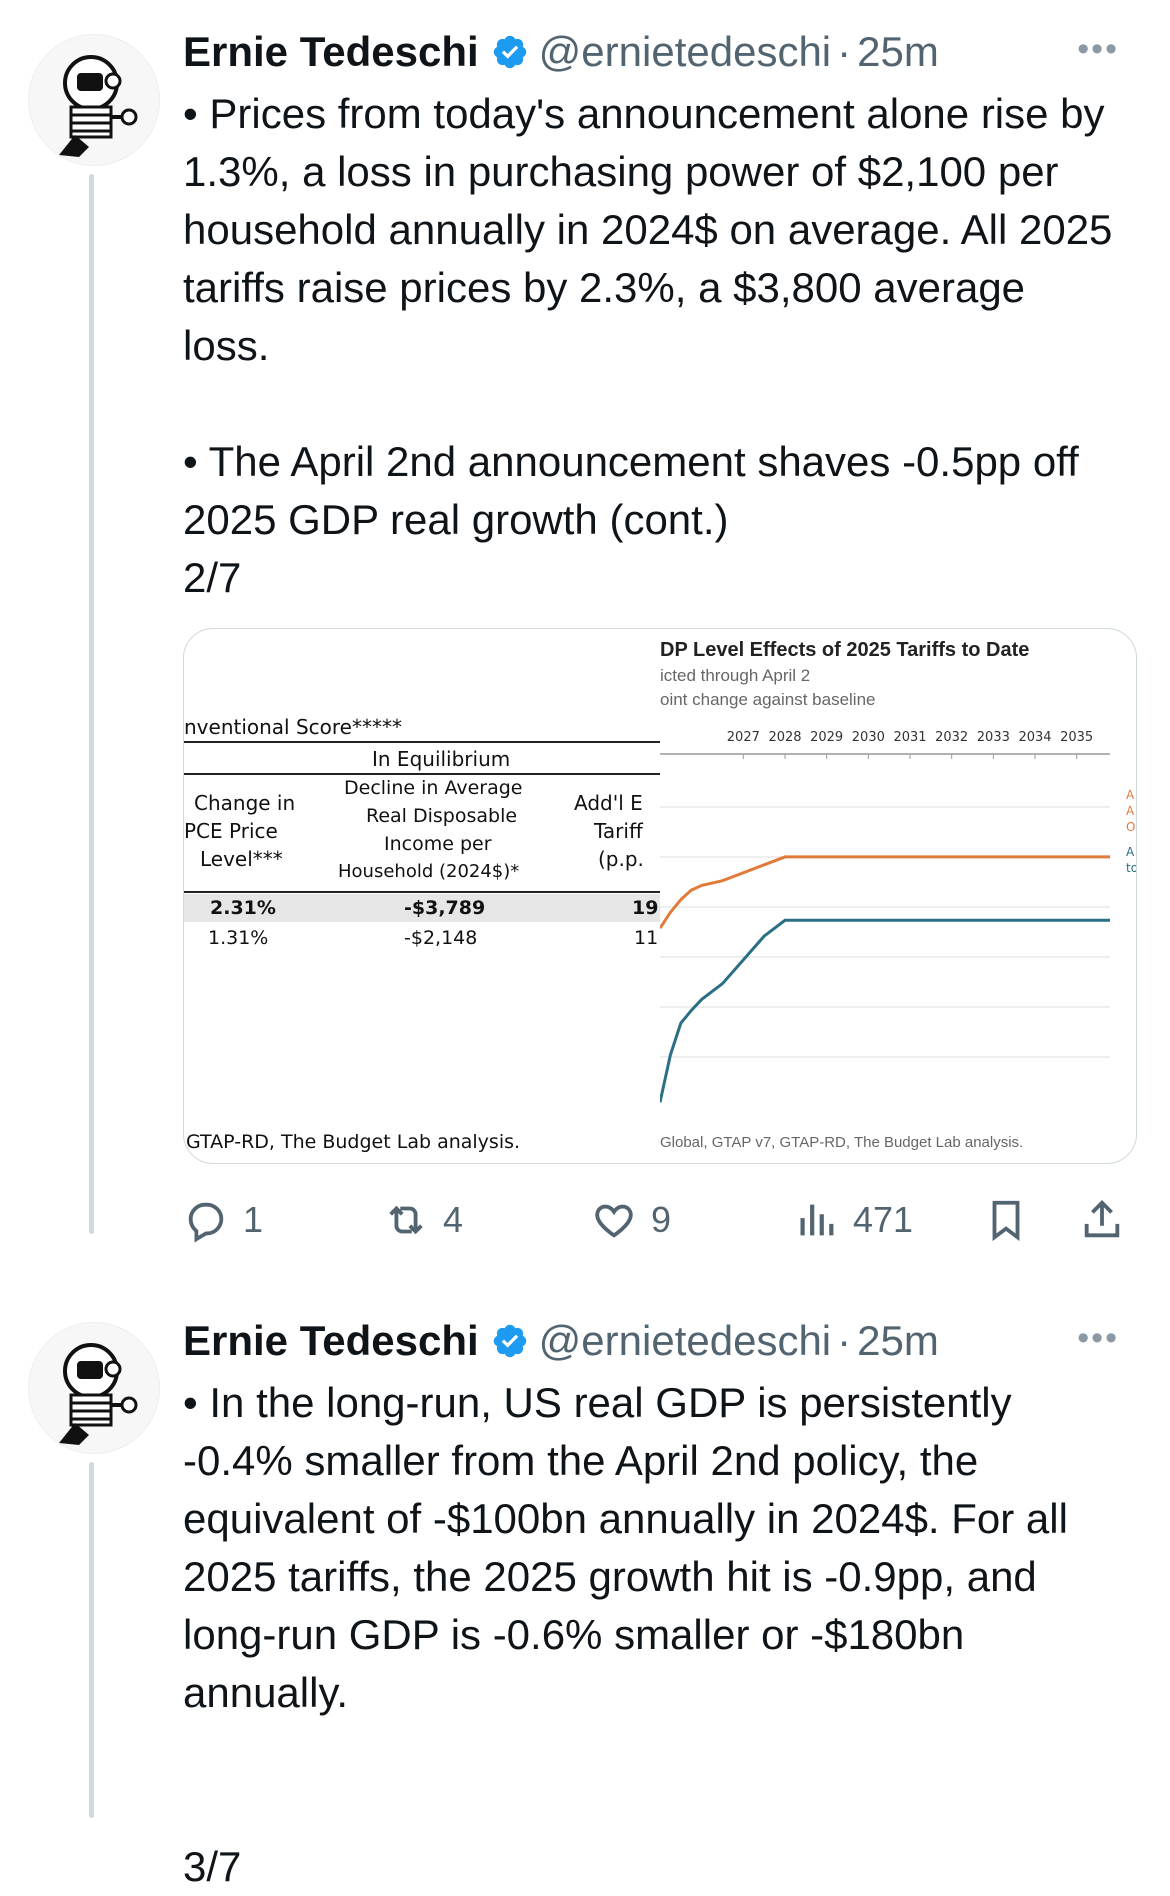 This screenshot has width=1170, height=1896. I want to click on x-tick-label: 2027, so click(743, 737).